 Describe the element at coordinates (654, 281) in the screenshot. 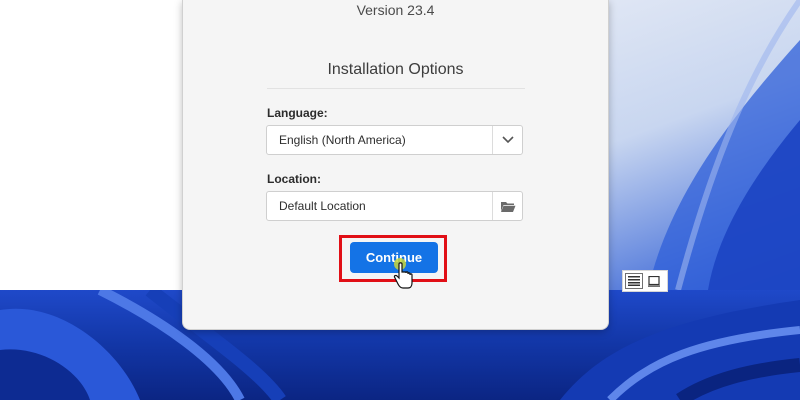

I see `preview-view-icon` at that location.